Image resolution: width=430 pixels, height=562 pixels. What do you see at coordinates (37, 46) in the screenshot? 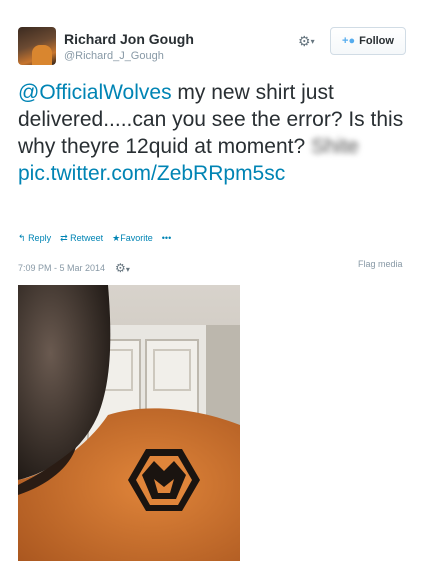
I see `avatar` at bounding box center [37, 46].